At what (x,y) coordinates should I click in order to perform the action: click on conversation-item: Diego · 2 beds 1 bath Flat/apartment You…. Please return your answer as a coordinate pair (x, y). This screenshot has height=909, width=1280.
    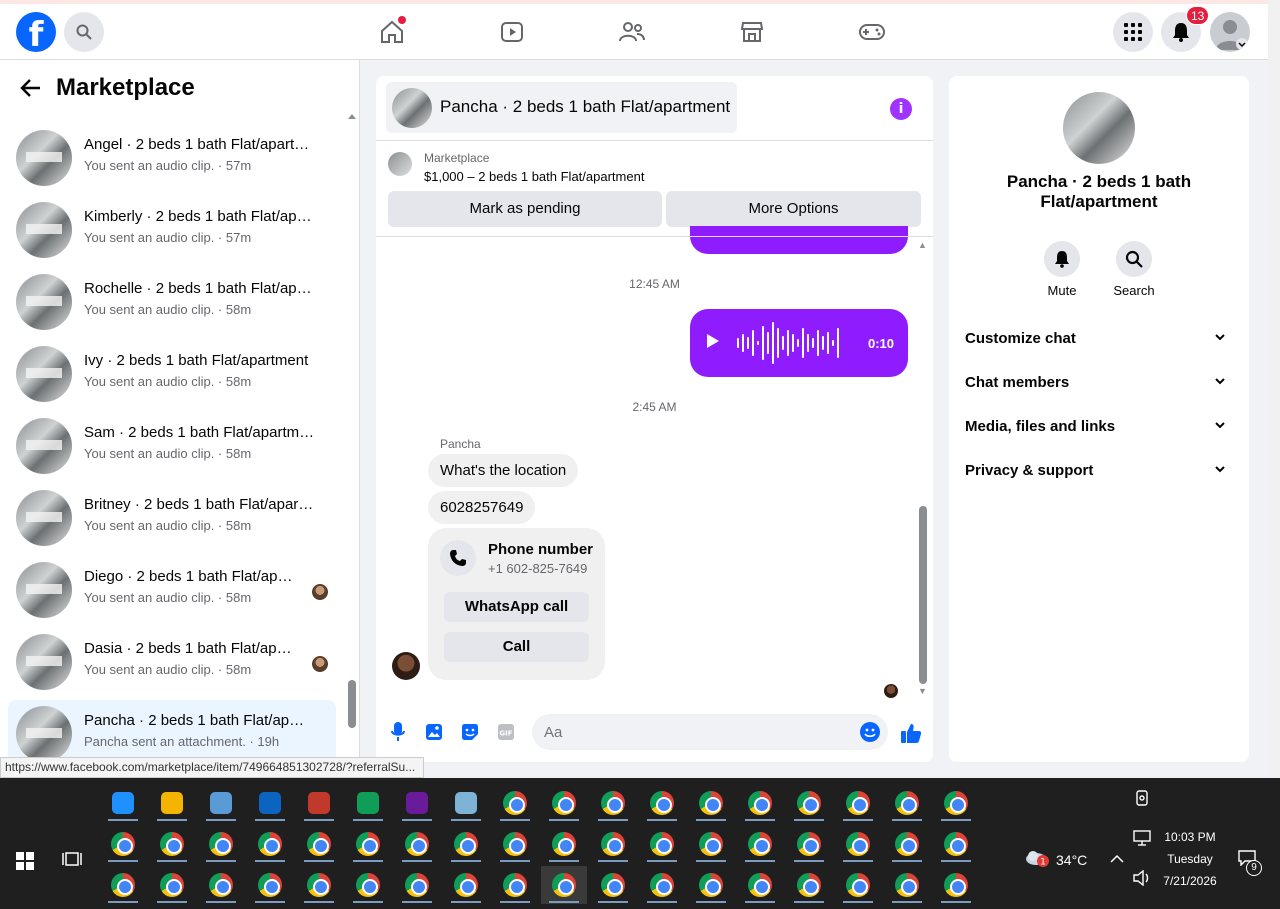
    Looking at the image, I should click on (172, 590).